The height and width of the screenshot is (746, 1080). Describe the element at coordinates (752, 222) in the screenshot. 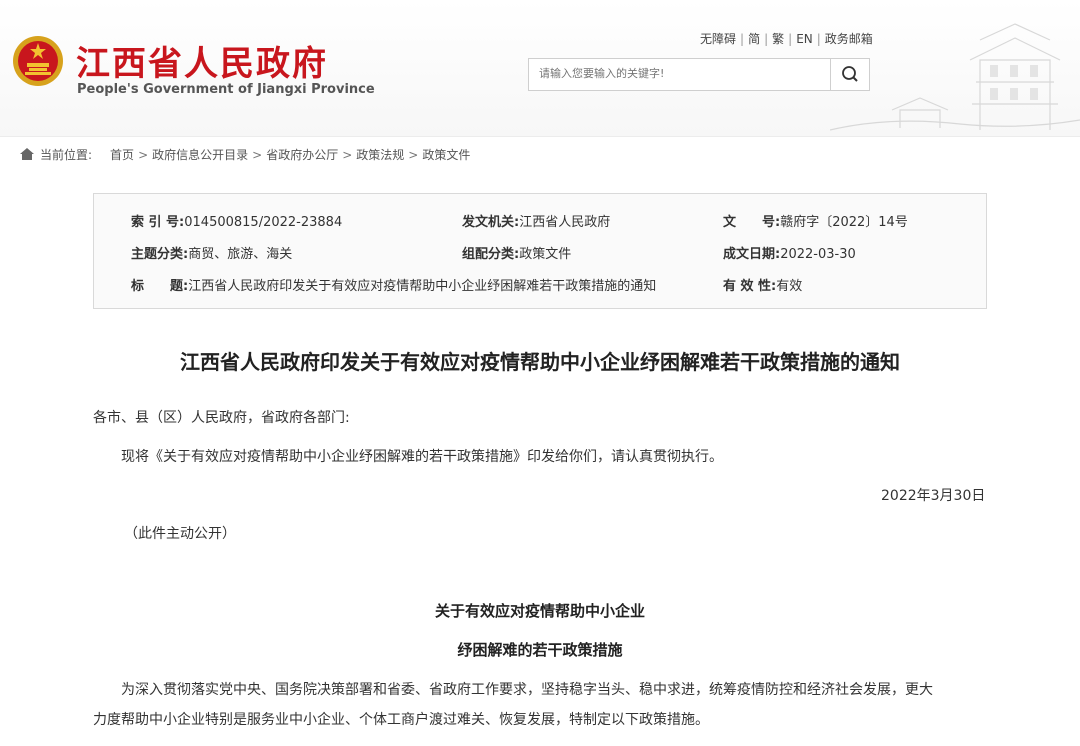

I see `document-number-label: 文 号:` at that location.